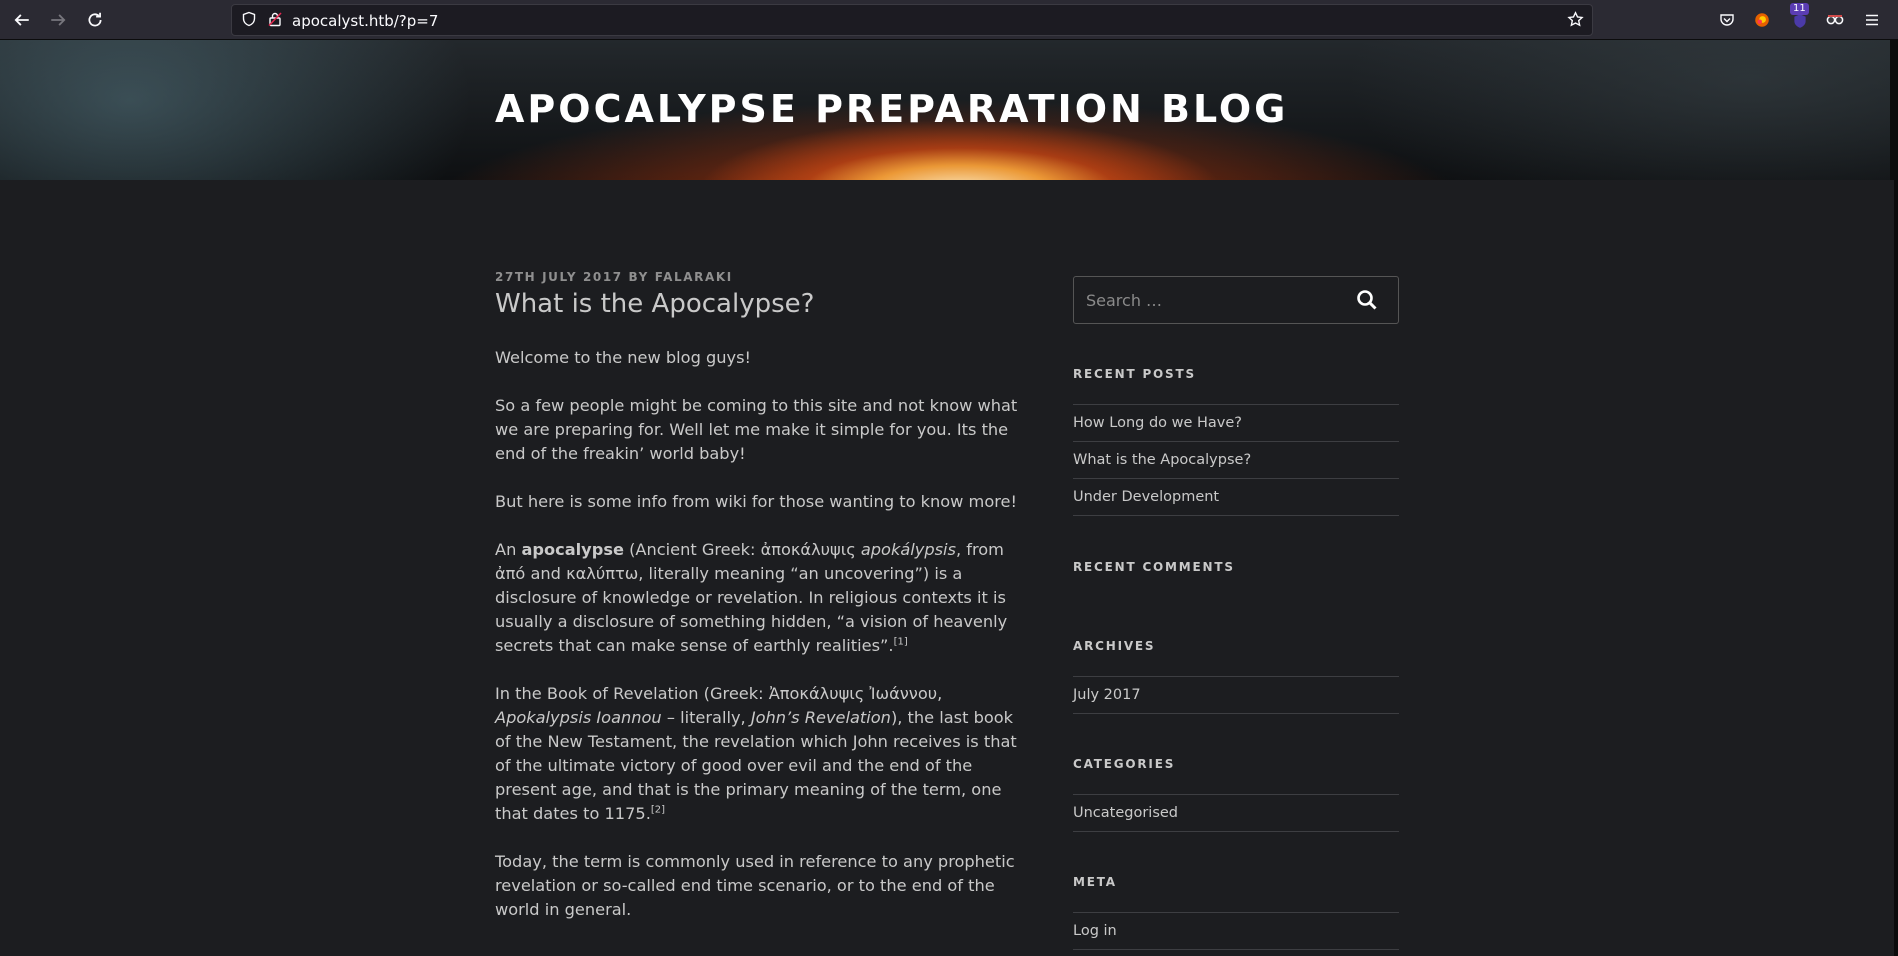 The width and height of the screenshot is (1898, 956). I want to click on search-icon, so click(1367, 300).